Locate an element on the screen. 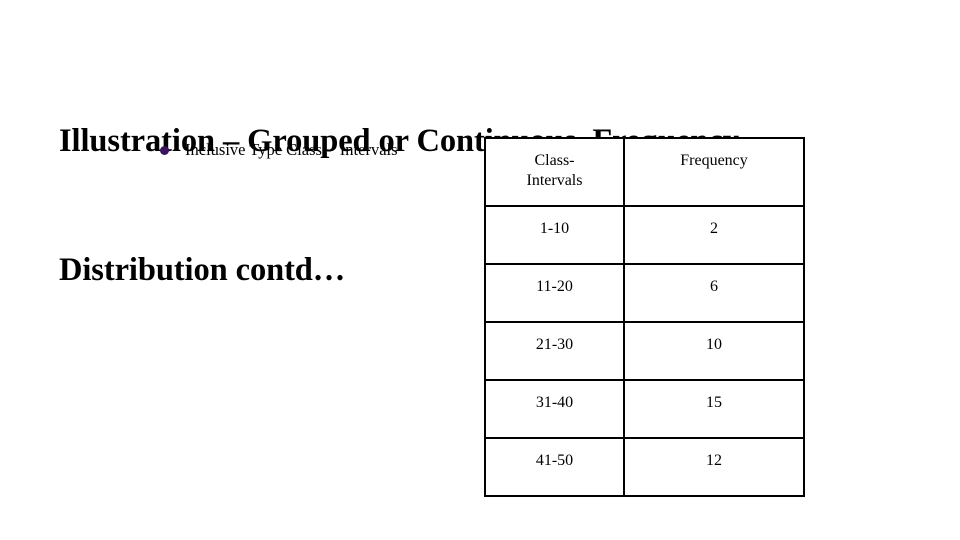 Image resolution: width=960 pixels, height=540 pixels. table-row: 41-50 12 is located at coordinates (644, 467).